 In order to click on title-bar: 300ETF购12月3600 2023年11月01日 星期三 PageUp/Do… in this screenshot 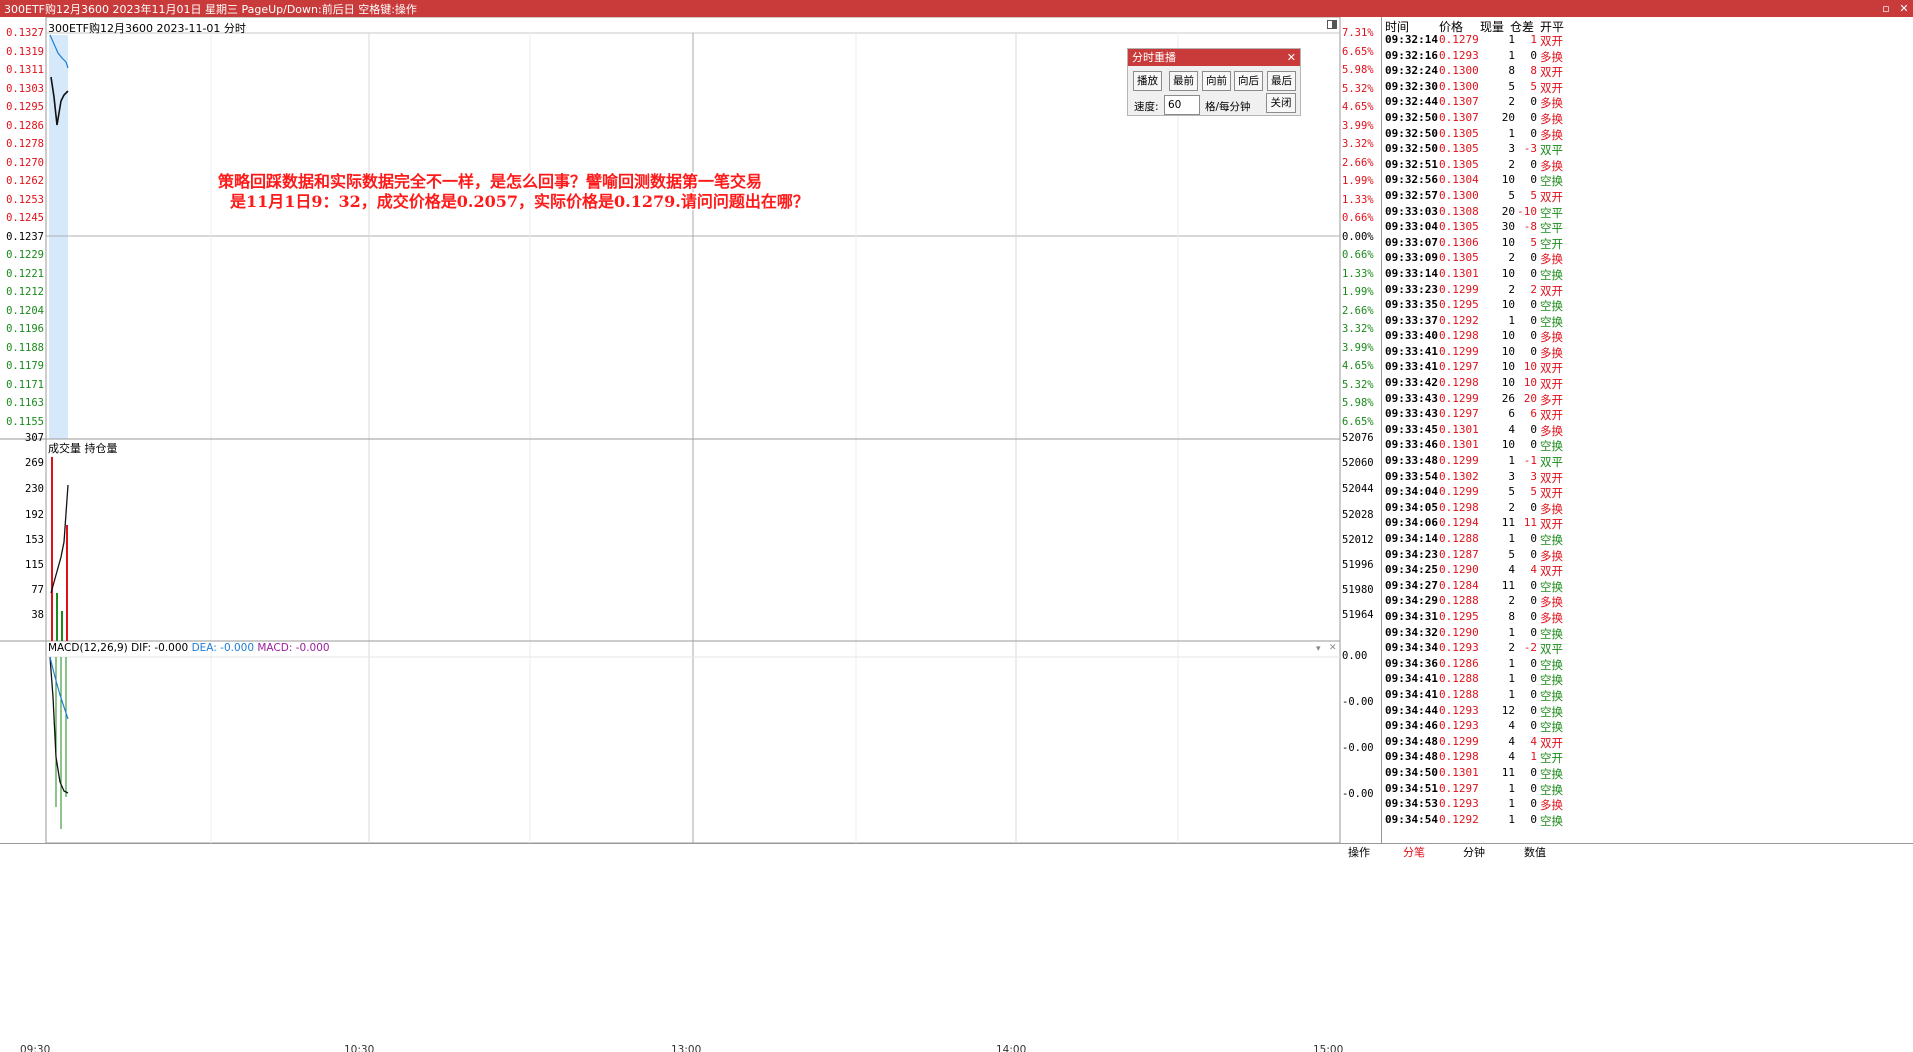, I will do `click(956, 8)`.